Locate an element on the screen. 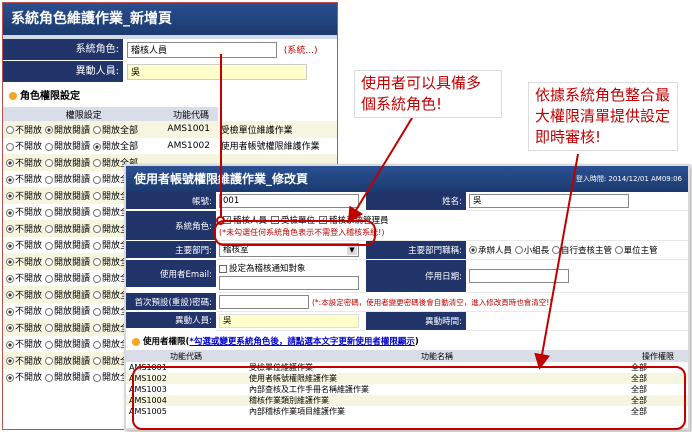  disable-date-input is located at coordinates (519, 276).